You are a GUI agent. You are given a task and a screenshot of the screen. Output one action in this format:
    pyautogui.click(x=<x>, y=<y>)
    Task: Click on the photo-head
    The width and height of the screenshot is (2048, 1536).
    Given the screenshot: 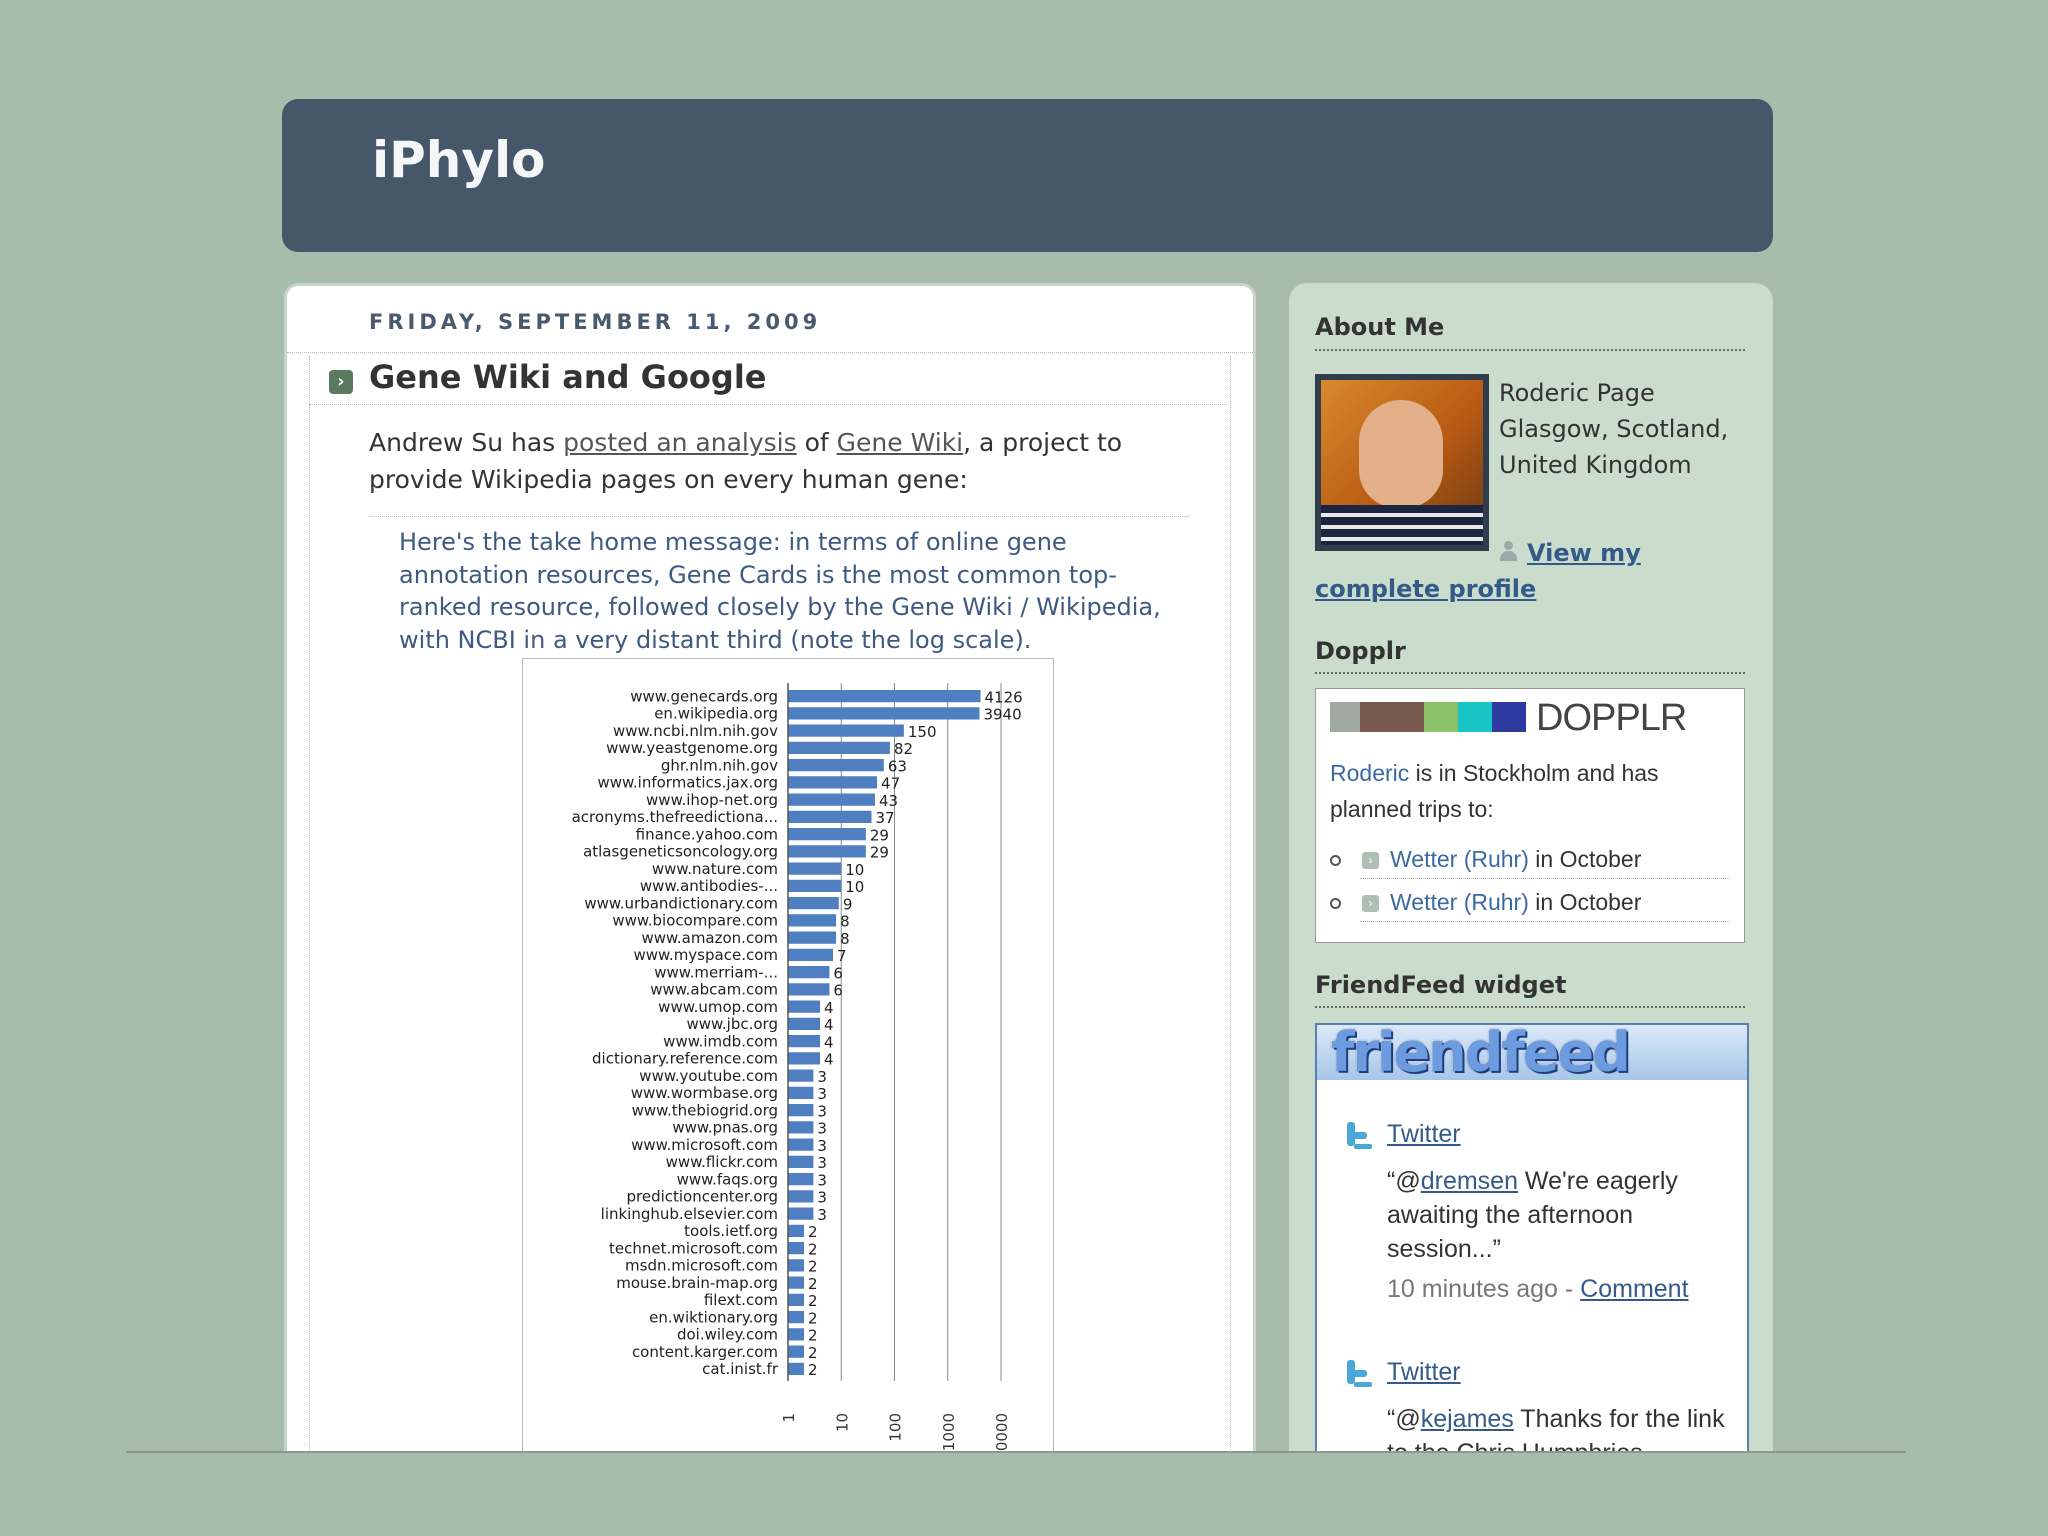 What is the action you would take?
    pyautogui.click(x=1401, y=454)
    